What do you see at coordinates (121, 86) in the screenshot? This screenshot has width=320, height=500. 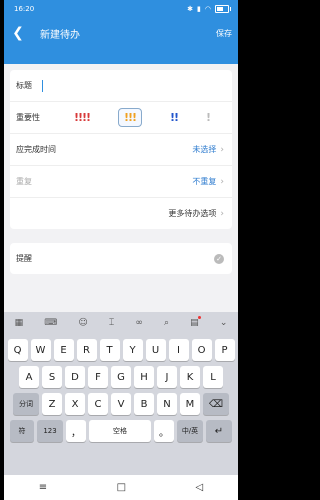 I see `title-row: 标题` at bounding box center [121, 86].